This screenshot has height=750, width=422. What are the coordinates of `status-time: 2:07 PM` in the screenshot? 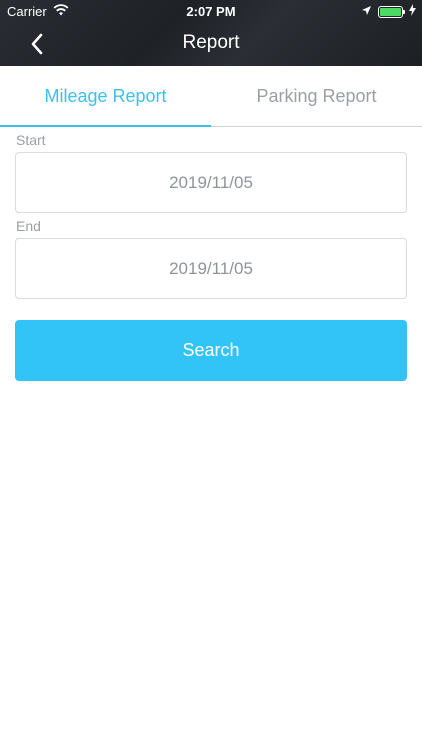 It's located at (211, 11).